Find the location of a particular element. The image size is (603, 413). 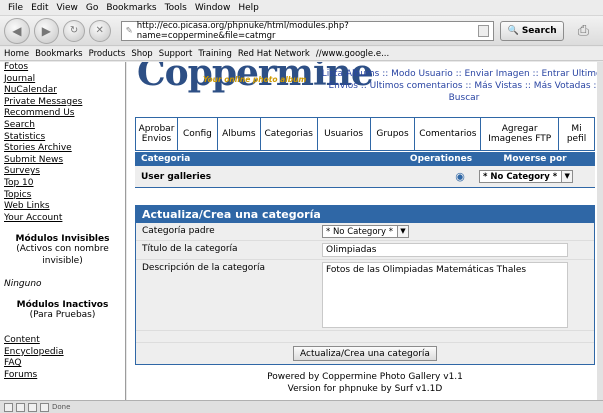

operations-column-header: Operationes is located at coordinates (441, 159).